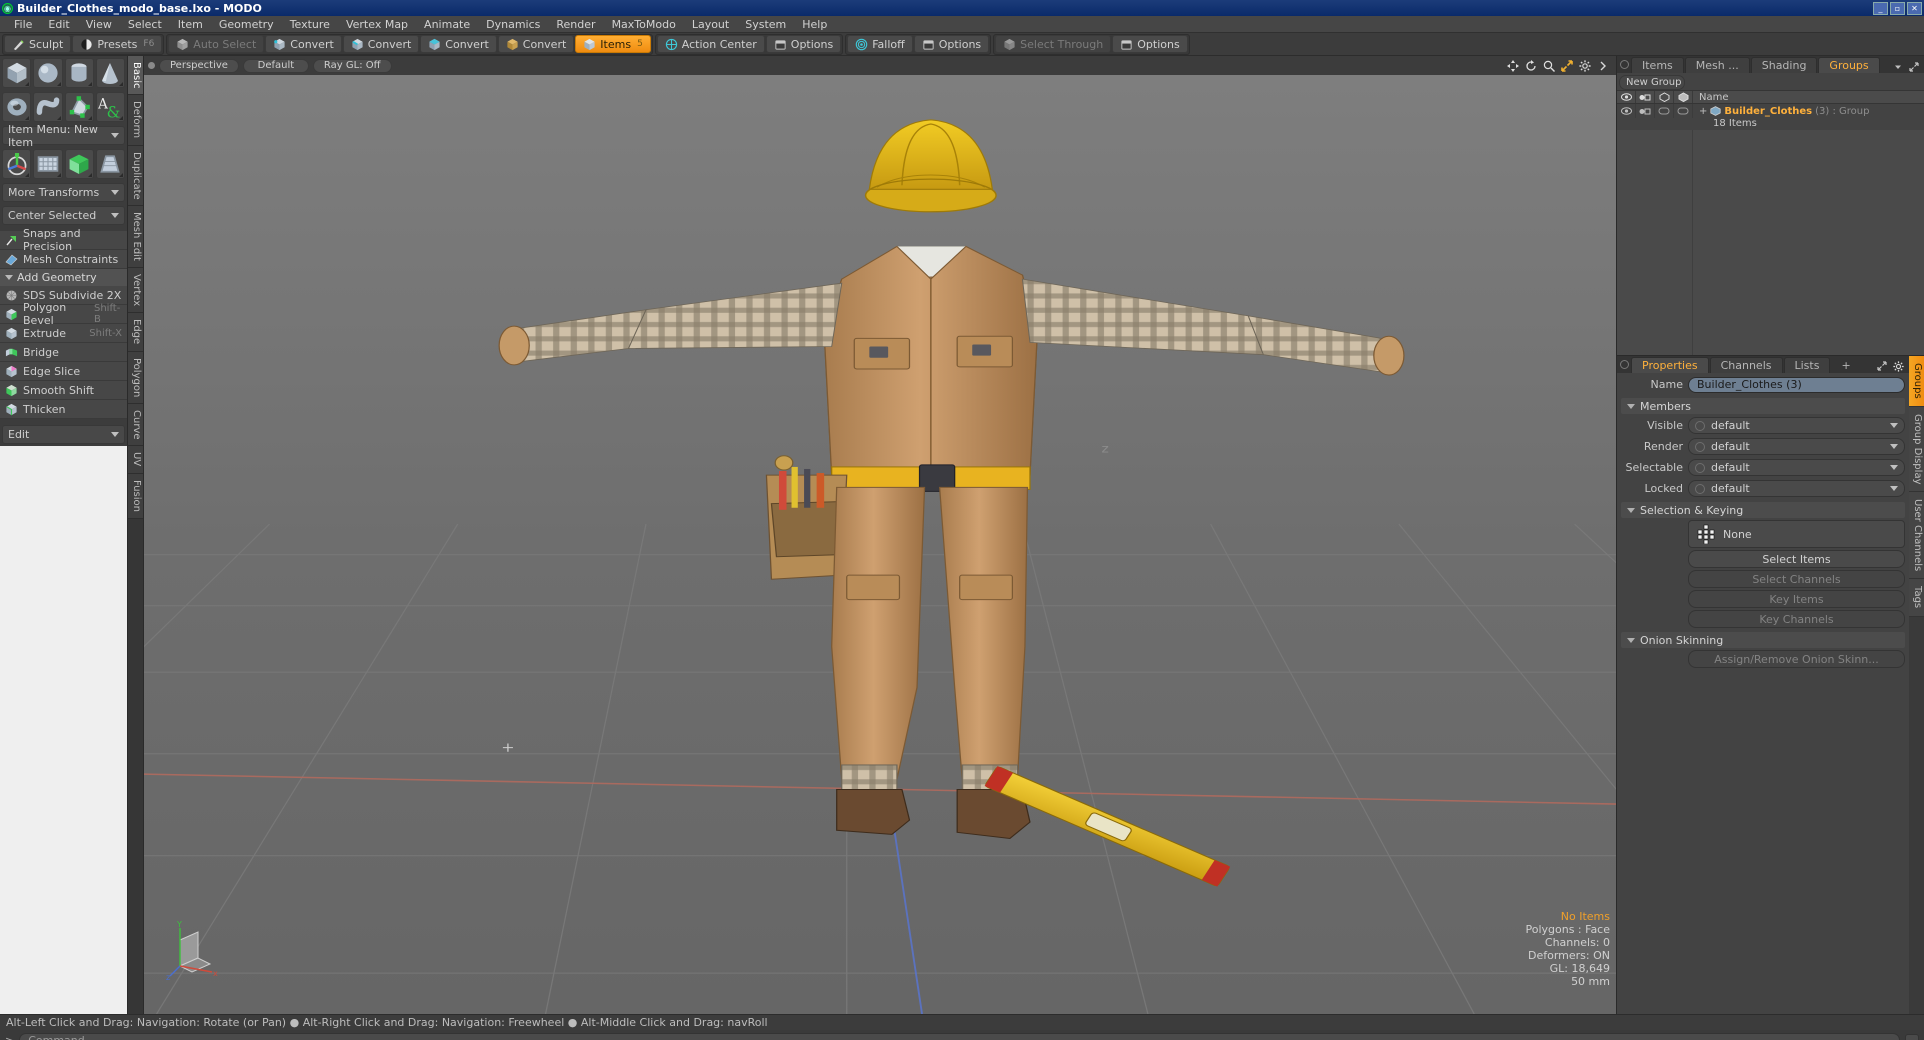 The width and height of the screenshot is (1924, 1040). I want to click on properties-tab-properties: Properties, so click(1670, 365).